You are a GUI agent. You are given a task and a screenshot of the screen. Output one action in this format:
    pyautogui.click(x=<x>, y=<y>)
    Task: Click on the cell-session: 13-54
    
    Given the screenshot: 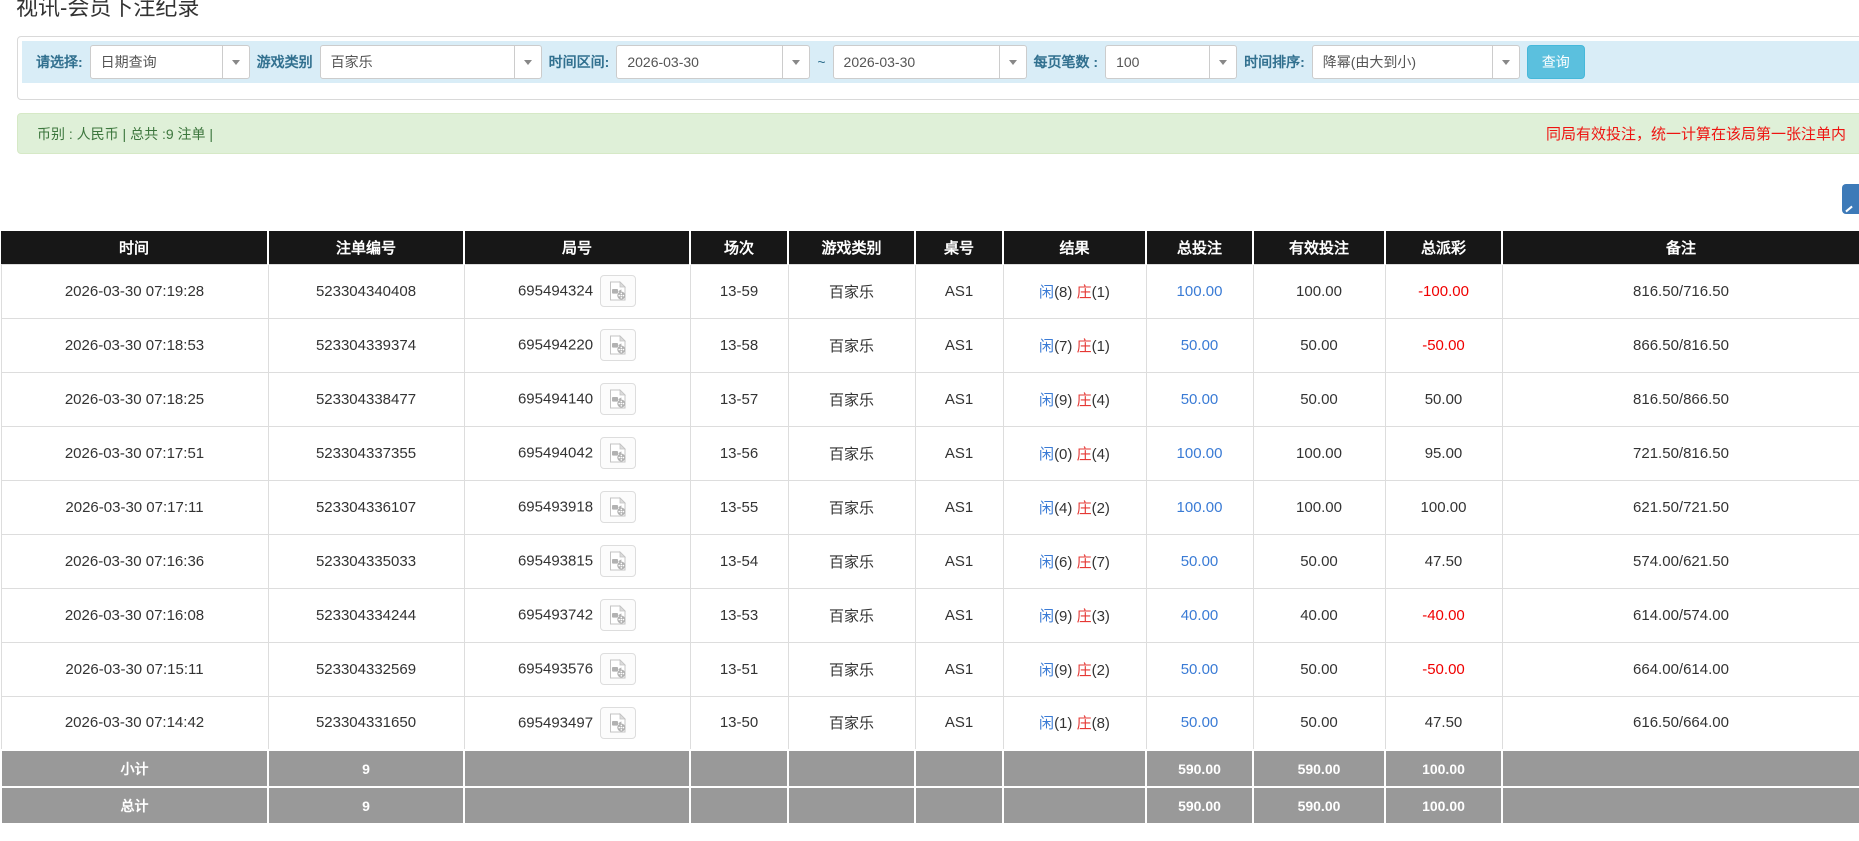 What is the action you would take?
    pyautogui.click(x=739, y=561)
    